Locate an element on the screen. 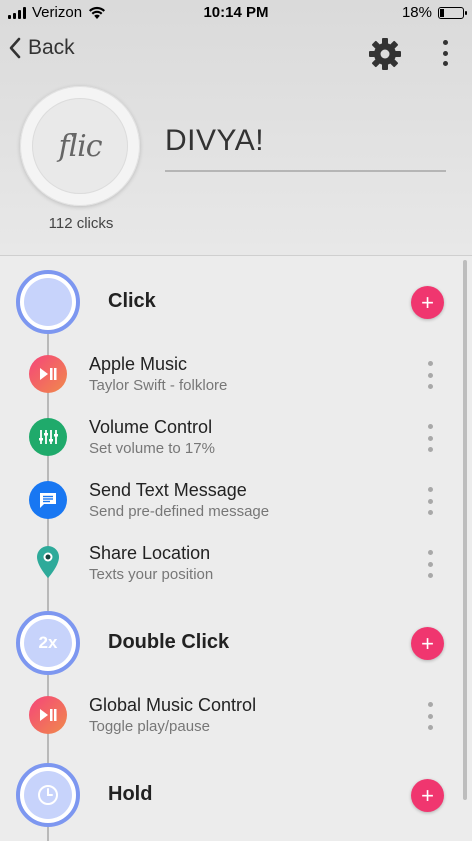 This screenshot has height=841, width=472. settings-button is located at coordinates (385, 54).